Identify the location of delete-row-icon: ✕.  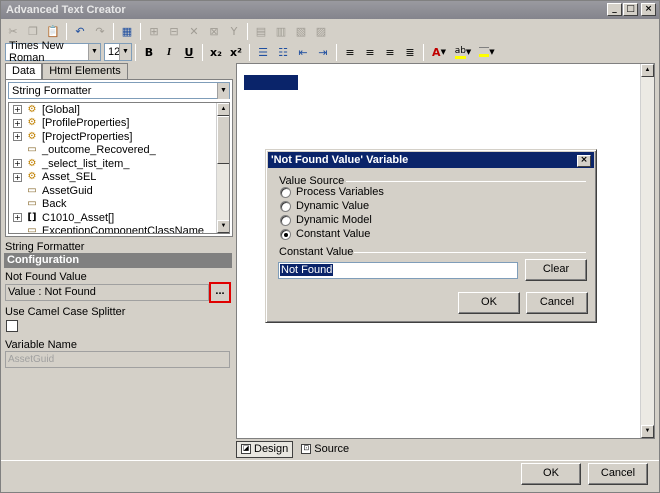
(194, 31).